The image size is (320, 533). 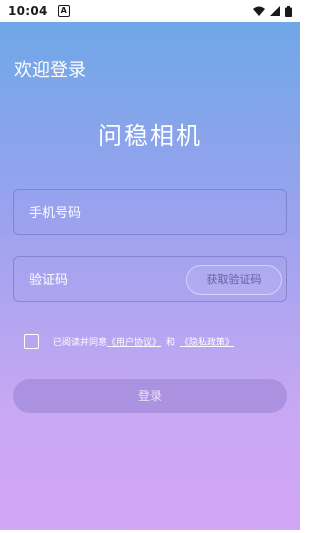 What do you see at coordinates (234, 280) in the screenshot?
I see `get-code-button: 获取验证码` at bounding box center [234, 280].